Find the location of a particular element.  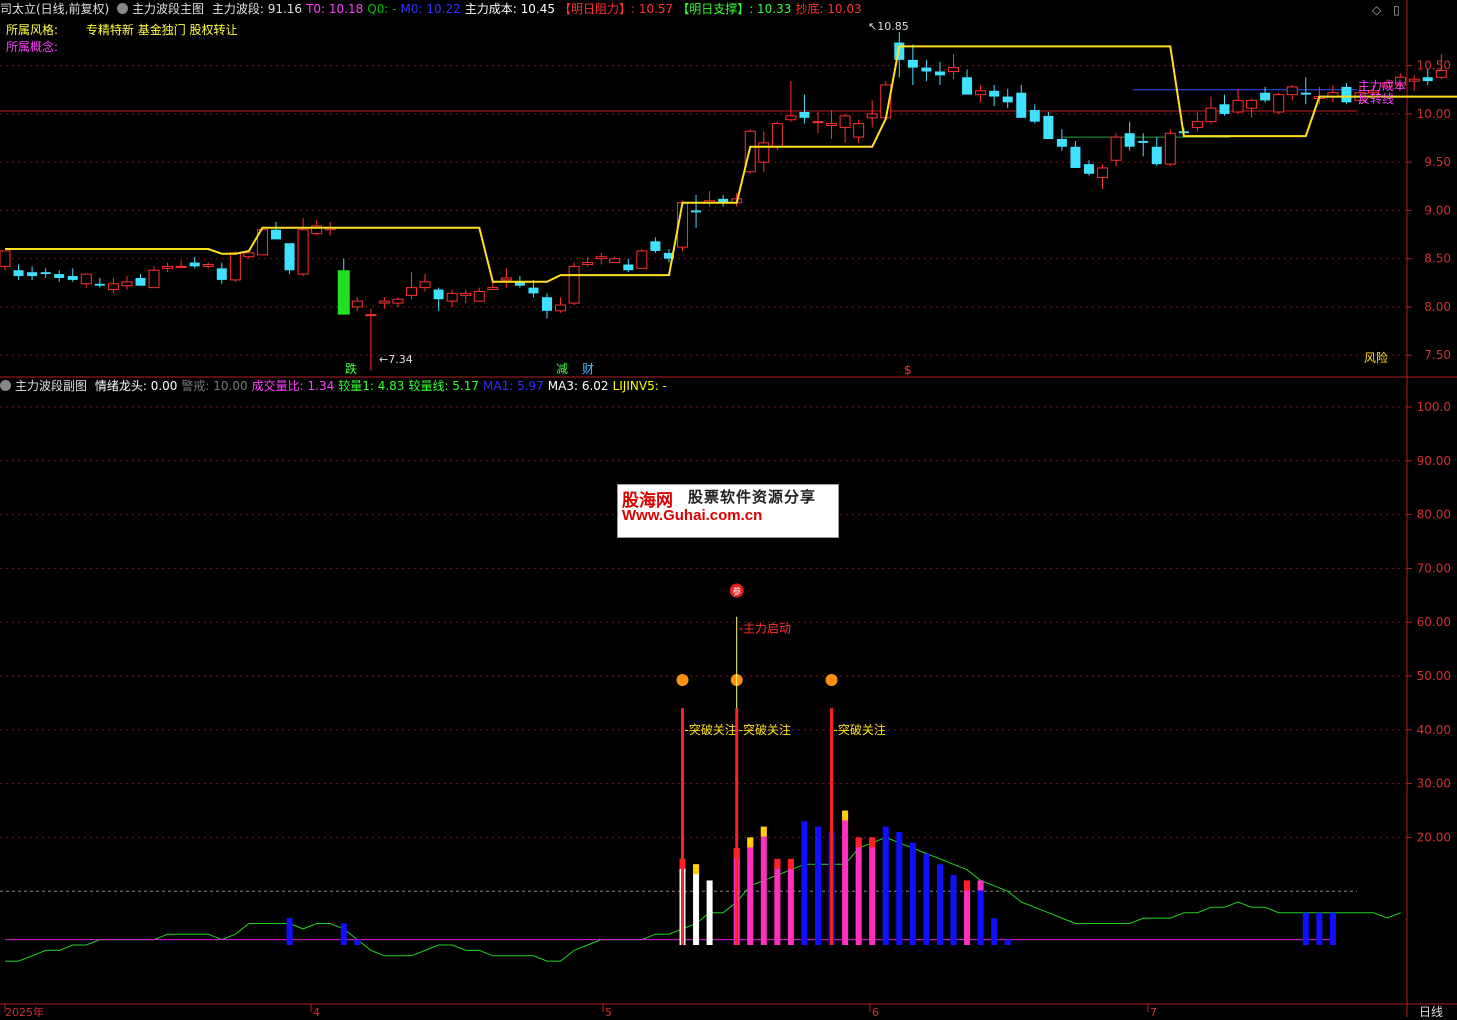

sub-indicator-name: 主力波段副图 is located at coordinates (51, 386).